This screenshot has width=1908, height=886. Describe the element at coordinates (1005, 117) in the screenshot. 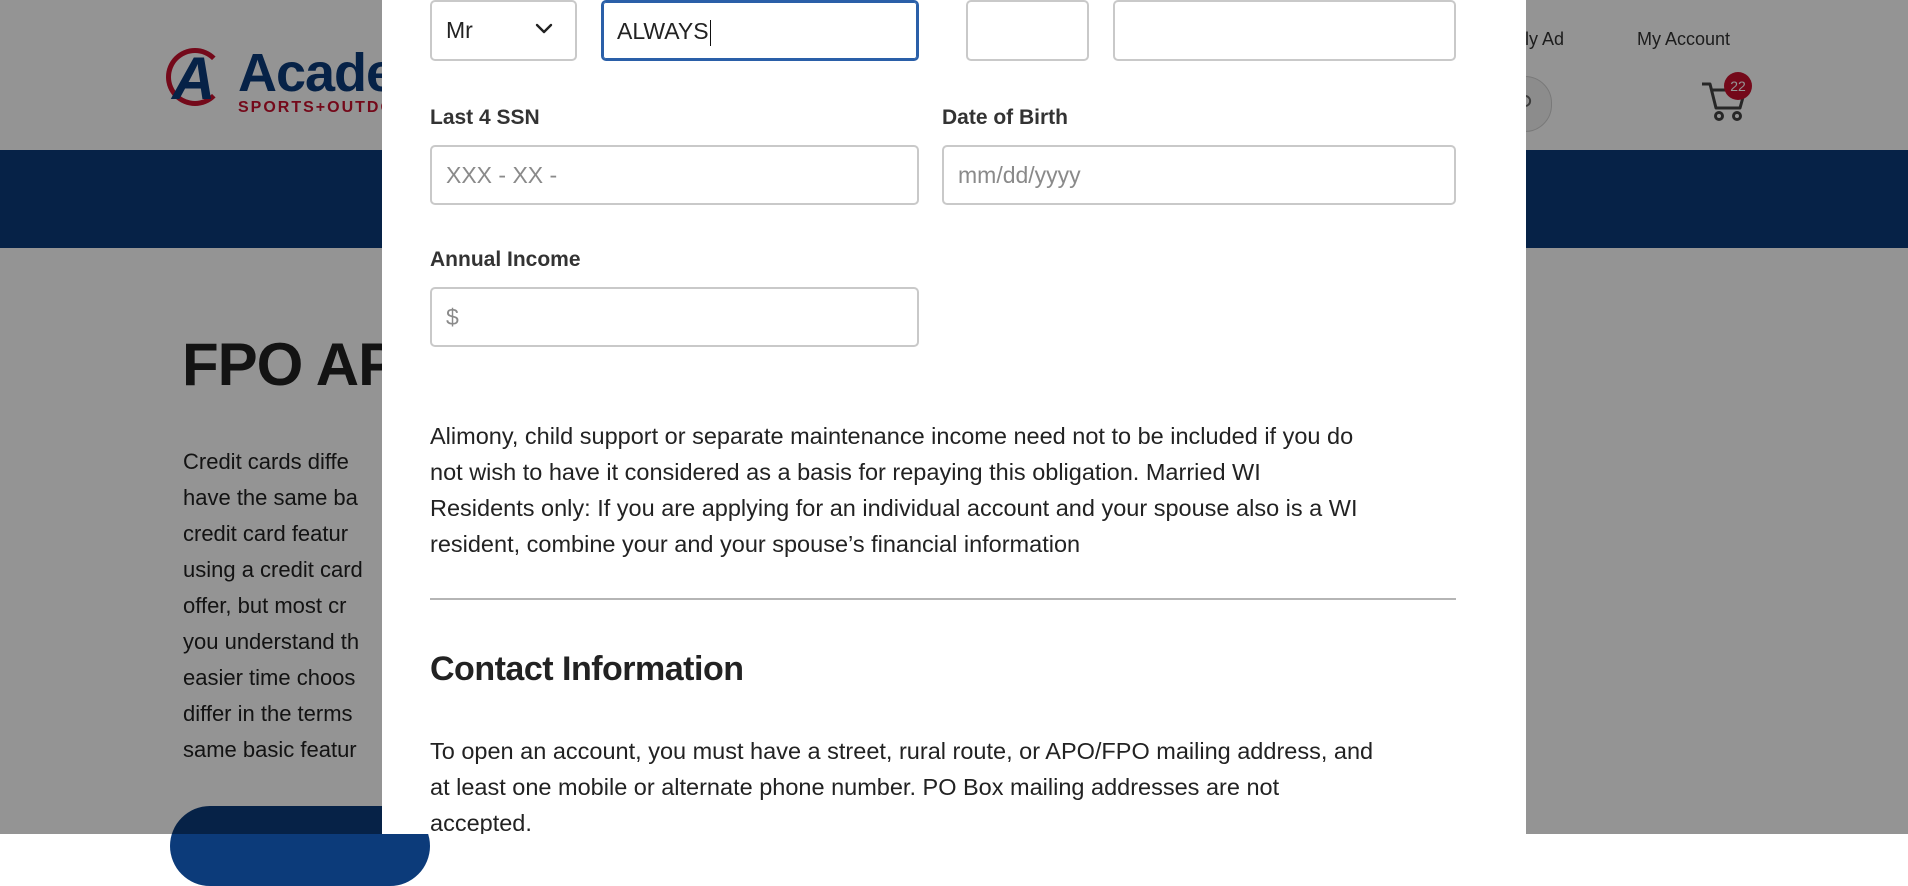

I see `dob-label: Date of Birth` at that location.